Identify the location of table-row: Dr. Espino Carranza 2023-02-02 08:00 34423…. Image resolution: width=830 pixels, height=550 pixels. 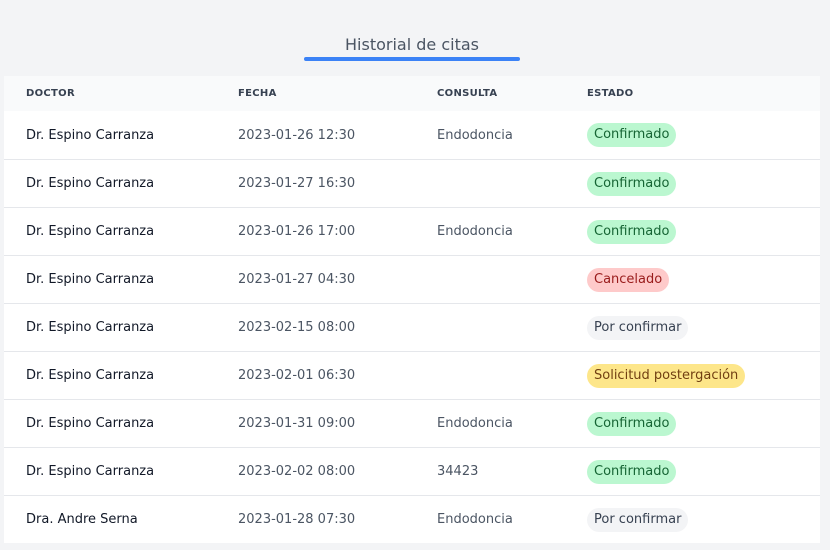
(412, 471).